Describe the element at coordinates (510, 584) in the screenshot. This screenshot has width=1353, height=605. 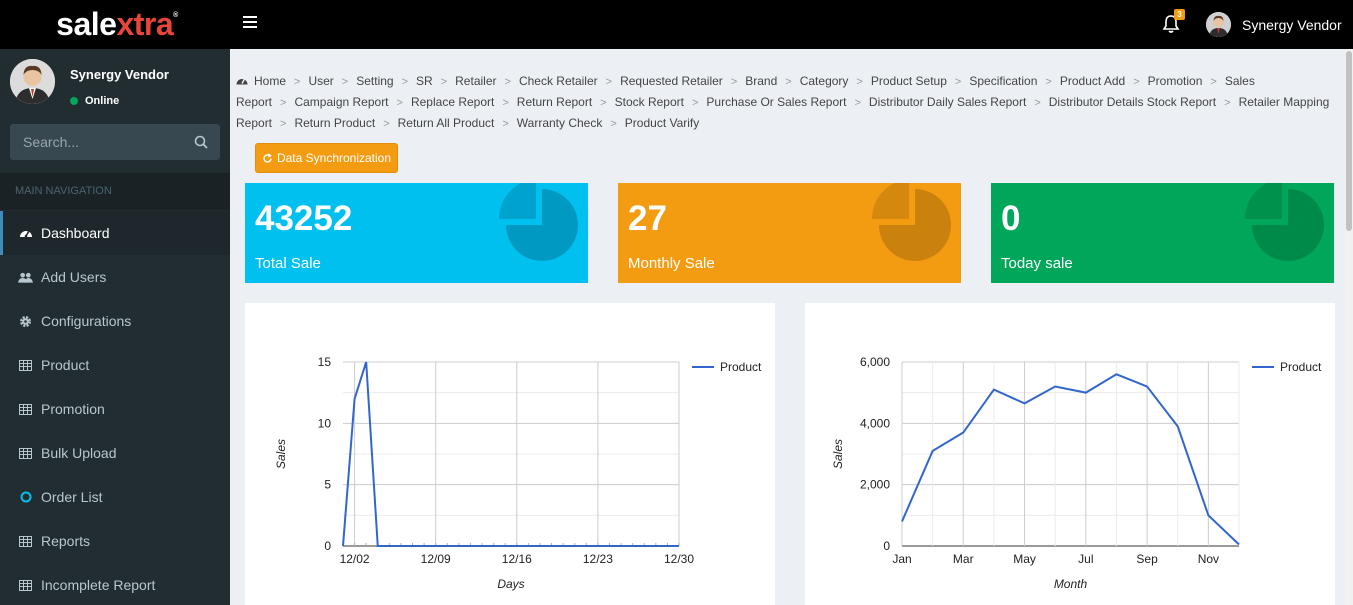
I see `x-axis-title: Days` at that location.